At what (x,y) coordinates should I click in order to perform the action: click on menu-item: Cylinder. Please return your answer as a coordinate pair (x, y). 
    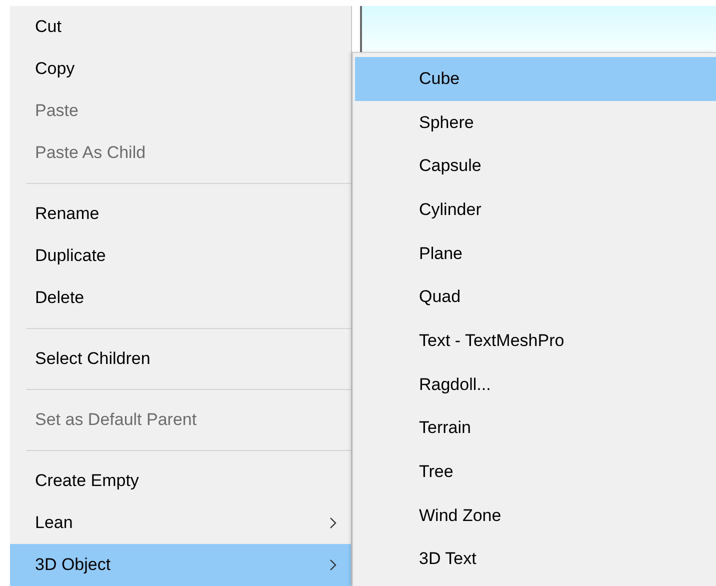
    Looking at the image, I should click on (535, 210).